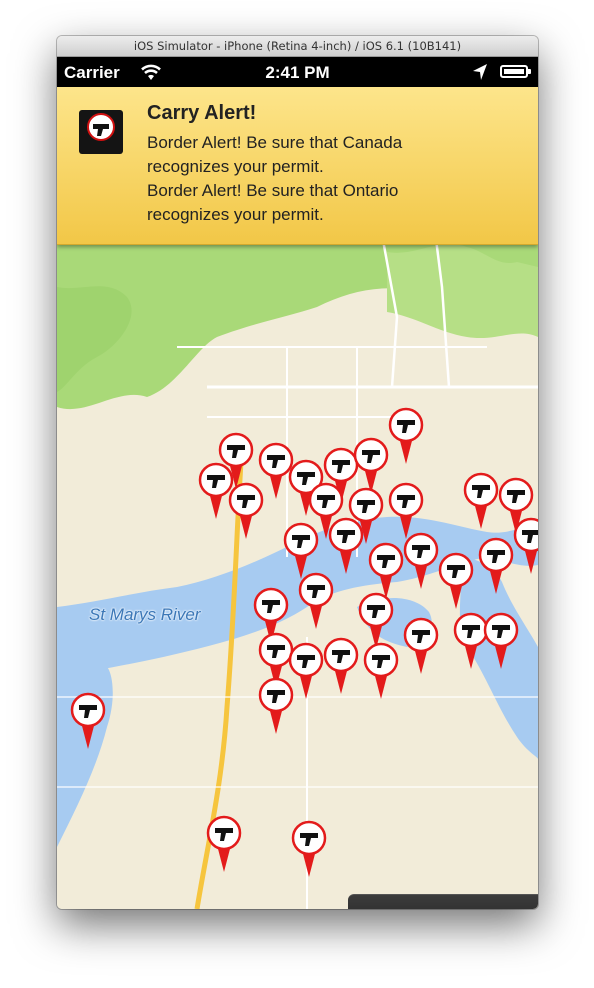 The height and width of the screenshot is (988, 594). Describe the element at coordinates (480, 72) in the screenshot. I see `location-arrow-icon` at that location.